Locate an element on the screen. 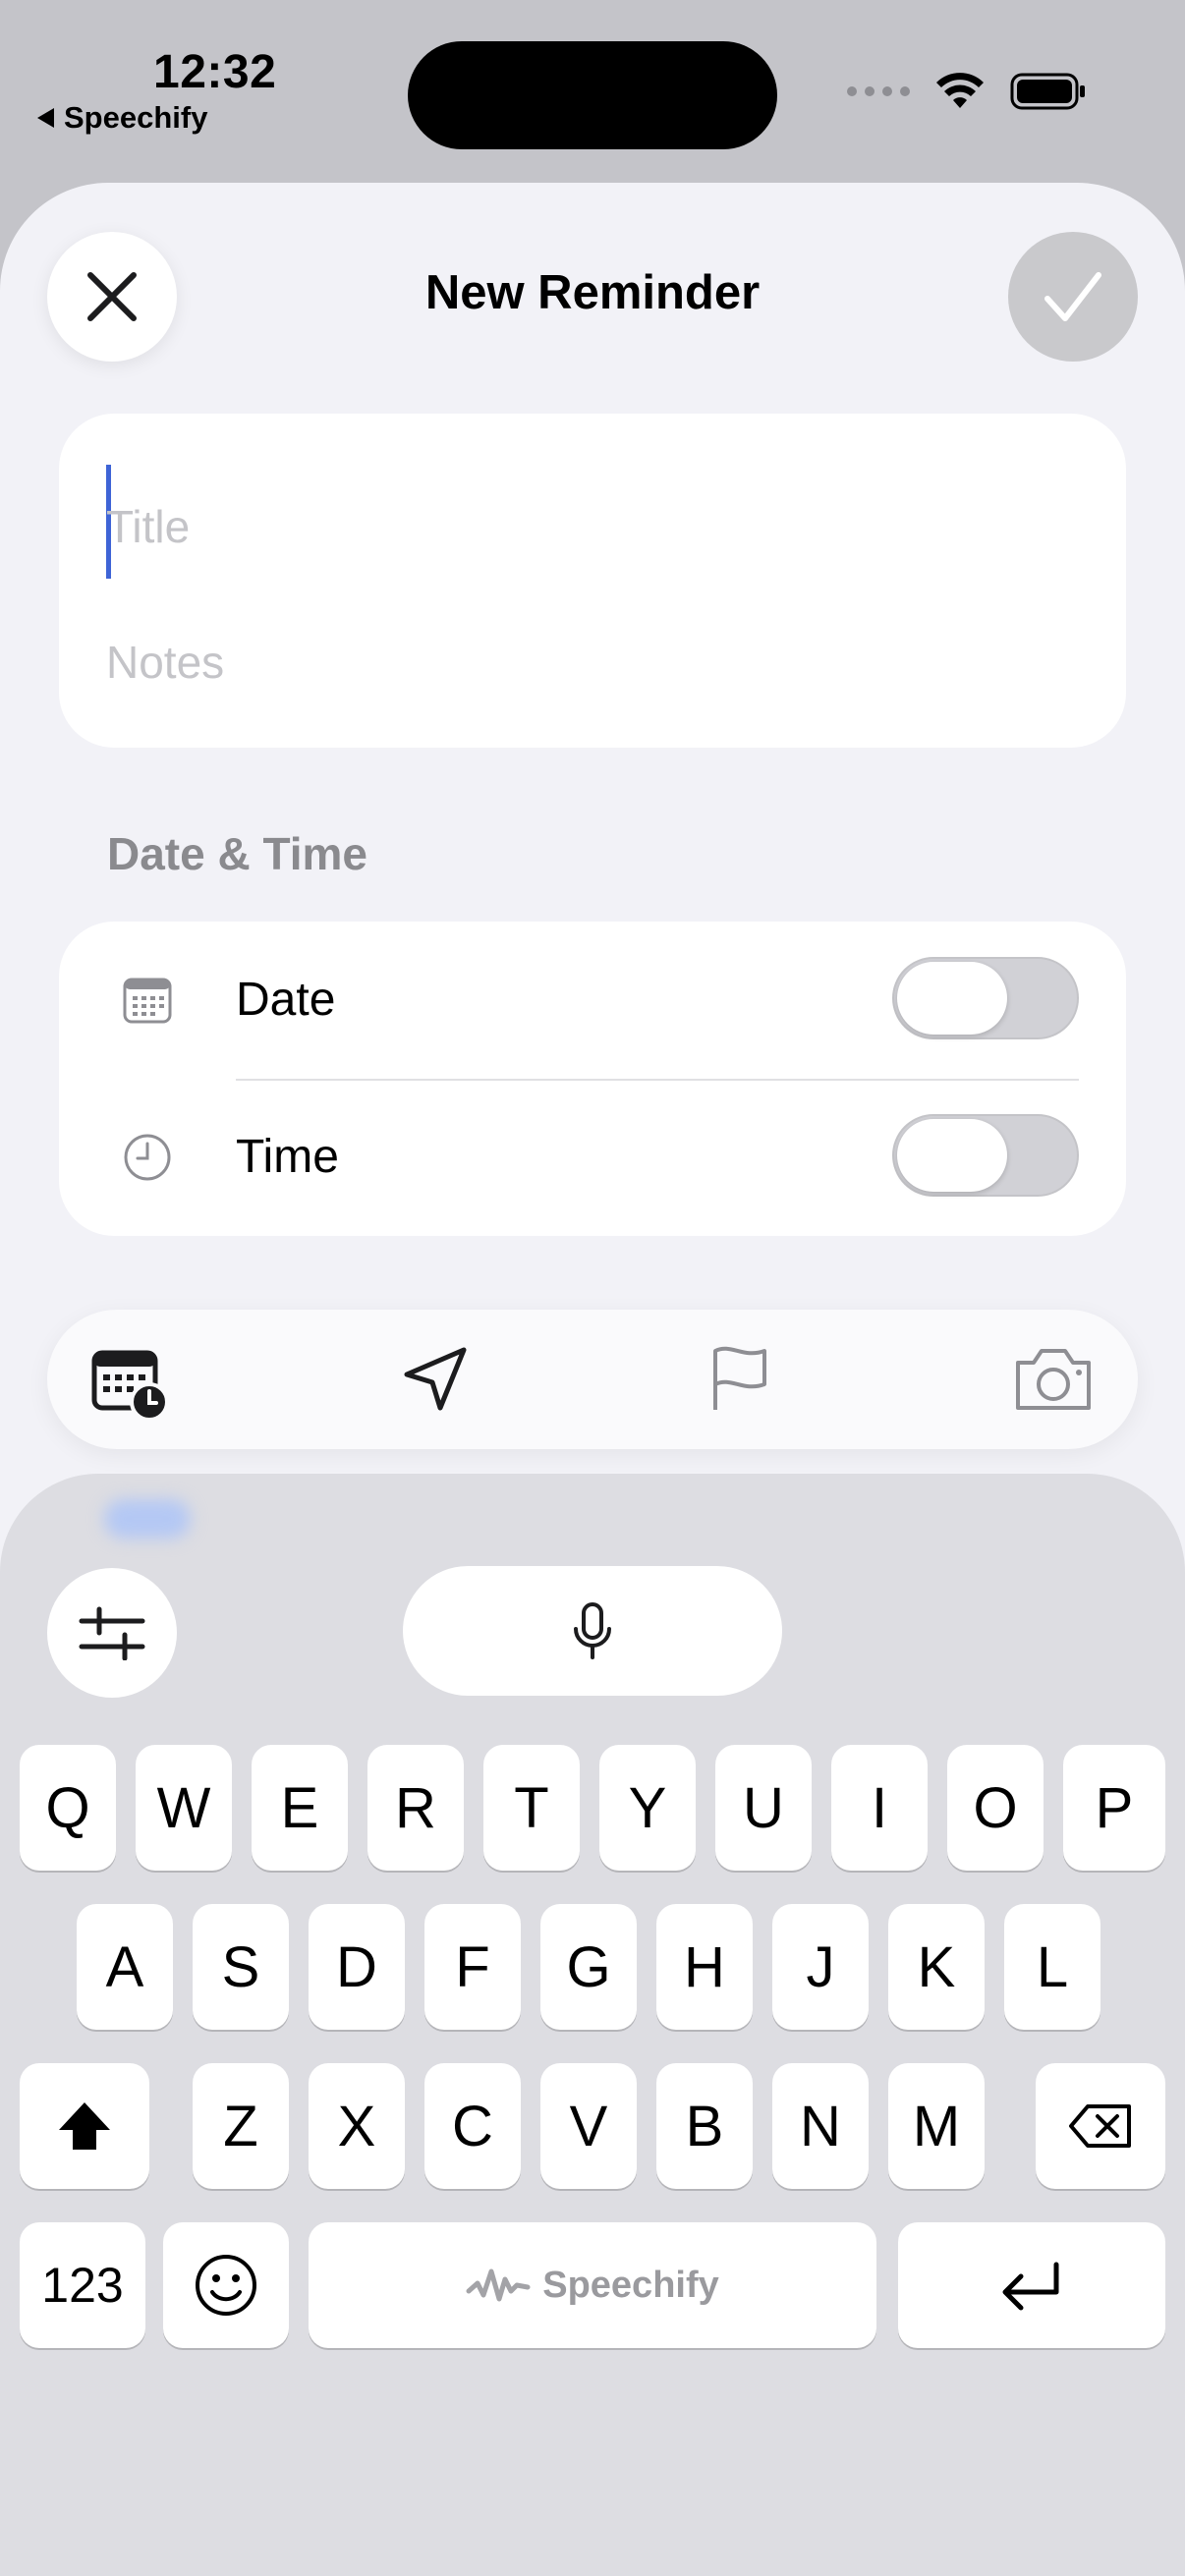 The width and height of the screenshot is (1185, 2576). status-bar: 12:32 Speechify is located at coordinates (592, 91).